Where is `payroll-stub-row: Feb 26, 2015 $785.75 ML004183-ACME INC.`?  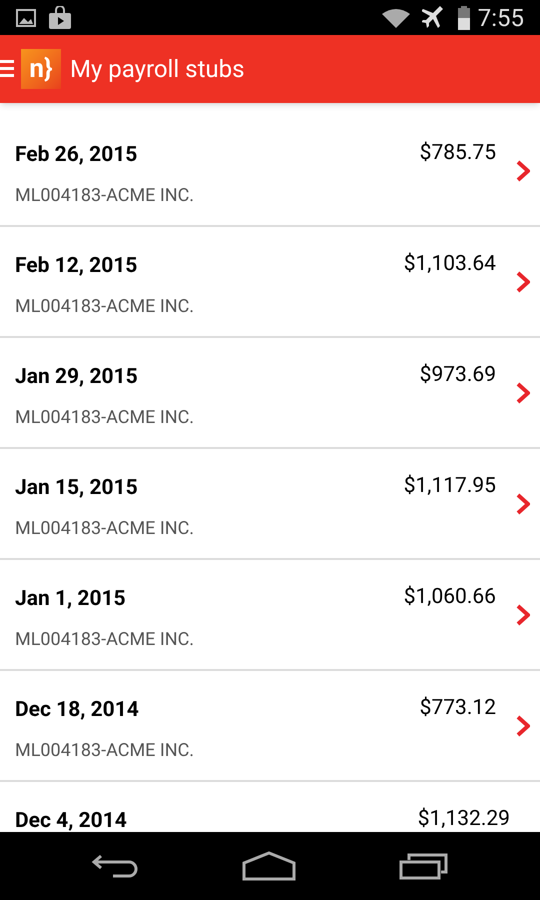 payroll-stub-row: Feb 26, 2015 $785.75 ML004183-ACME INC. is located at coordinates (270, 171).